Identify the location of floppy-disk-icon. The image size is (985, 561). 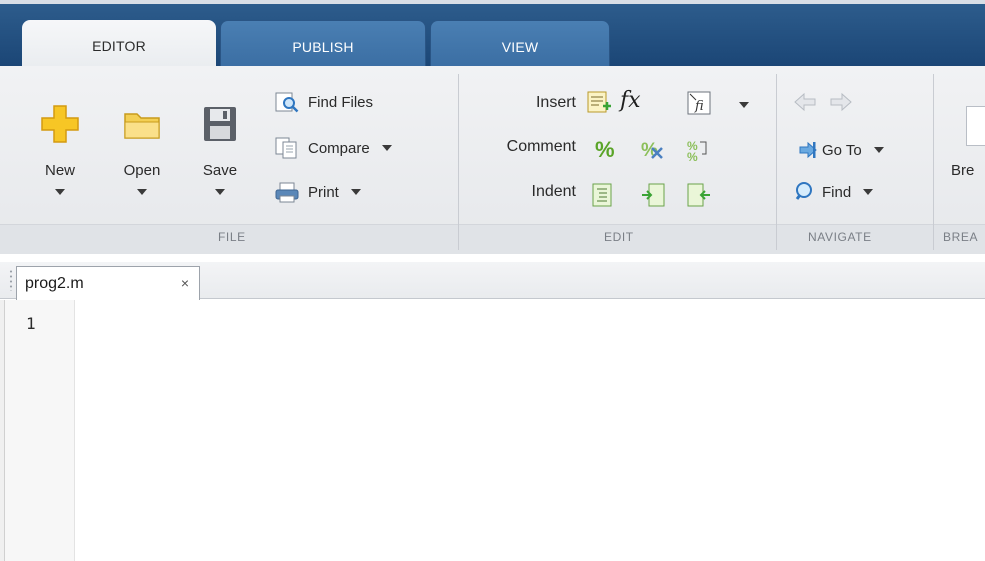
(220, 124).